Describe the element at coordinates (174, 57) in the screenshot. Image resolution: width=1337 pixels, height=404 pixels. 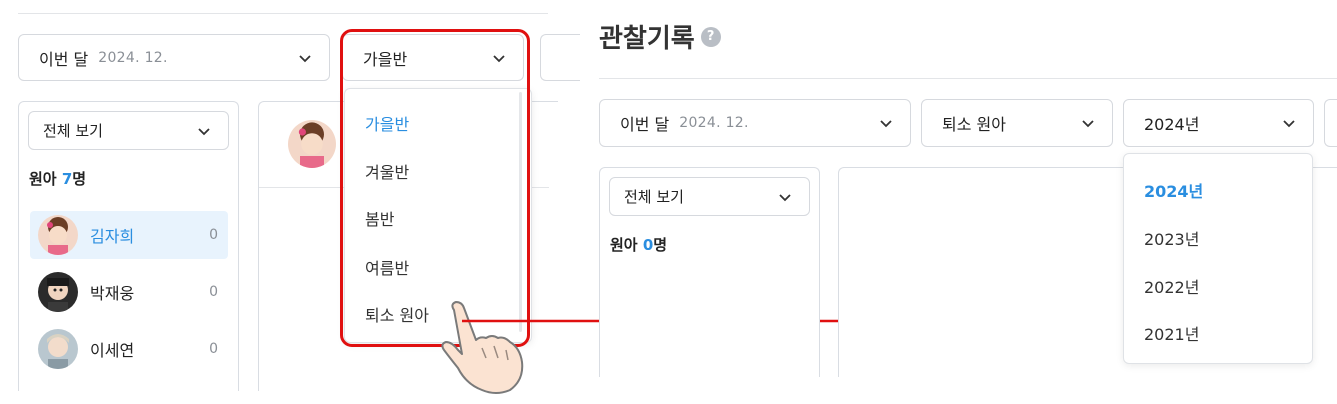
I see `month-select-left: 이번 달 2024. 12.` at that location.